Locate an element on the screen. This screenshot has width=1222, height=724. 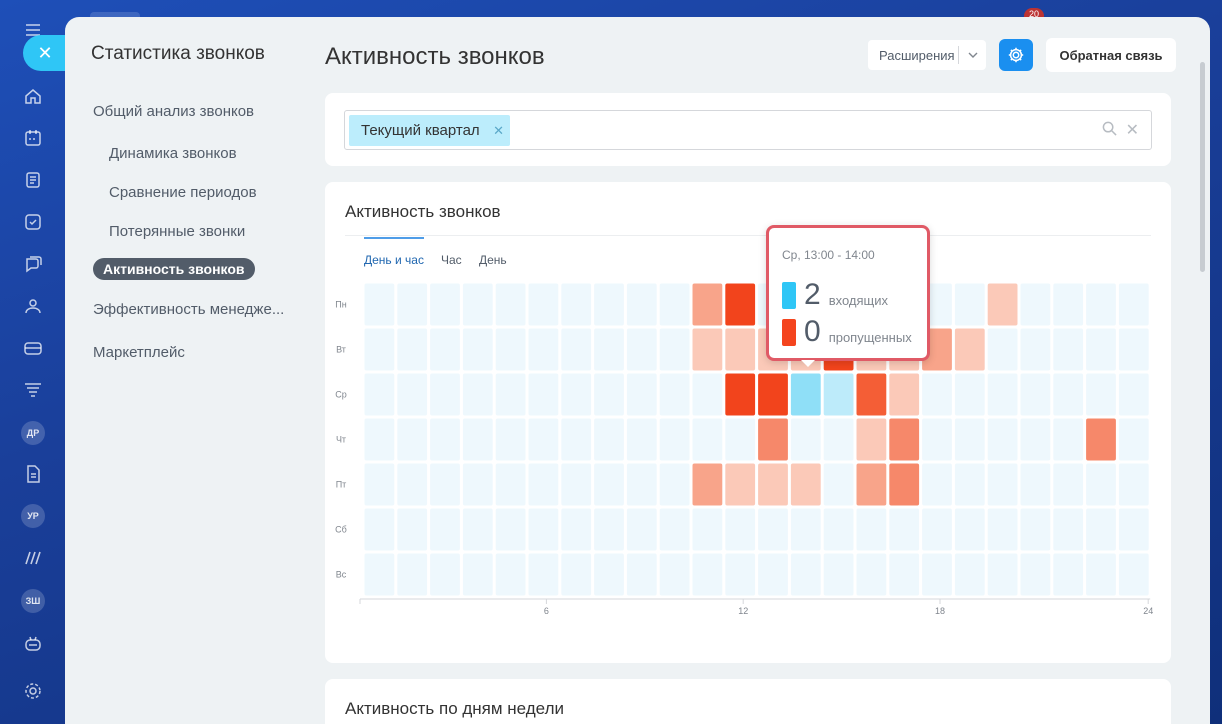
brand-icon is located at coordinates (33, 558).